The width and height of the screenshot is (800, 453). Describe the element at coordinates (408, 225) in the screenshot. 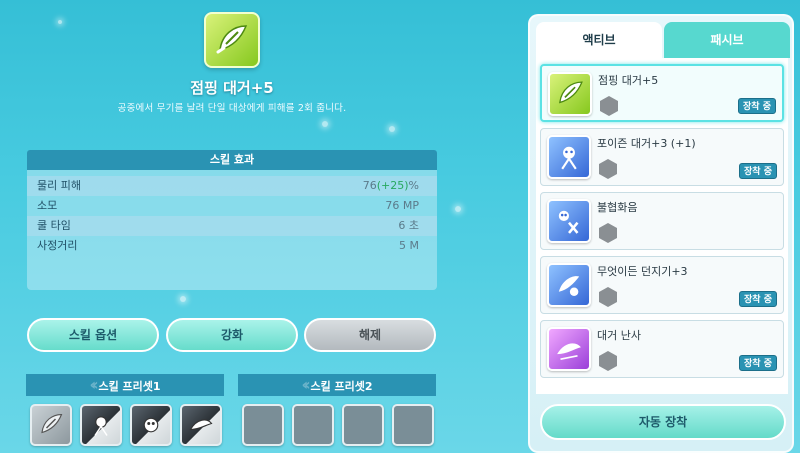

I see `effect-value: 6 초` at that location.